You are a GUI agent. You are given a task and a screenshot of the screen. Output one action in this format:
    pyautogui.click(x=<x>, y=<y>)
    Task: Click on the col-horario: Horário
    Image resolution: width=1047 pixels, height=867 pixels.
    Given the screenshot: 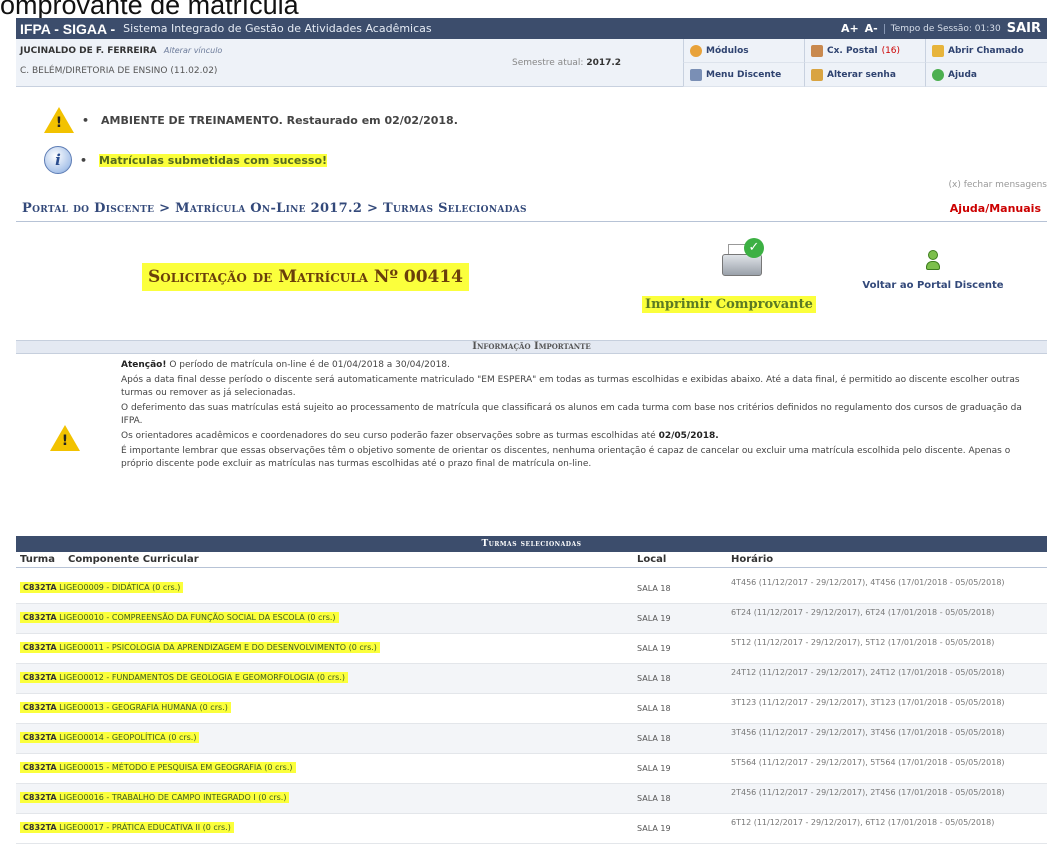 What is the action you would take?
    pyautogui.click(x=752, y=559)
    